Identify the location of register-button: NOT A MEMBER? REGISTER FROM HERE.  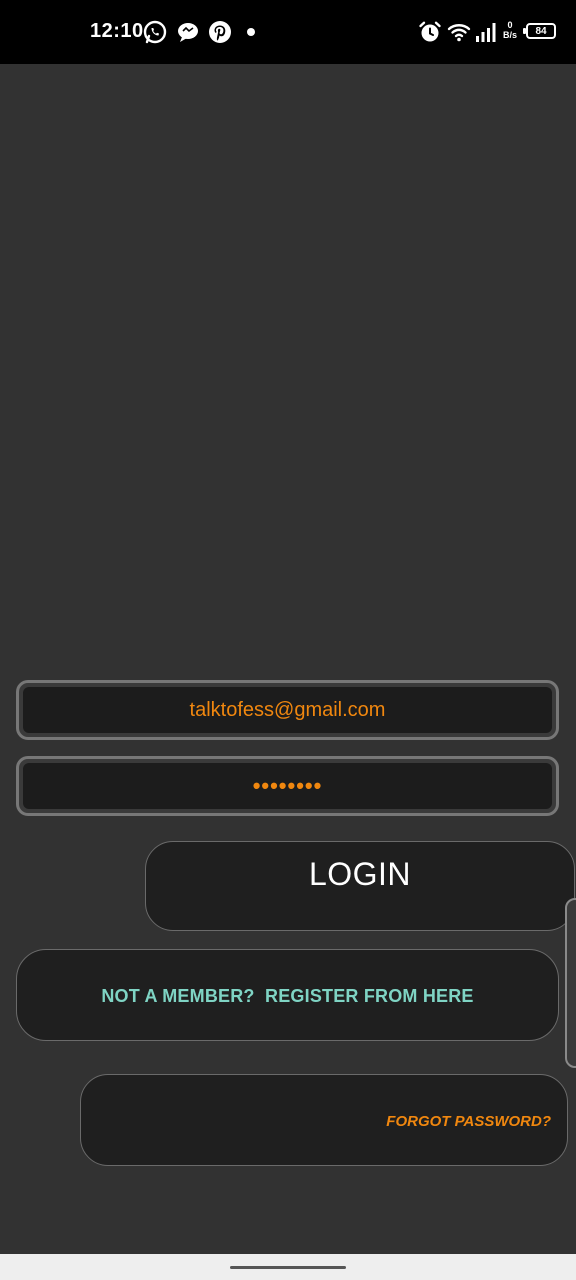
(287, 995).